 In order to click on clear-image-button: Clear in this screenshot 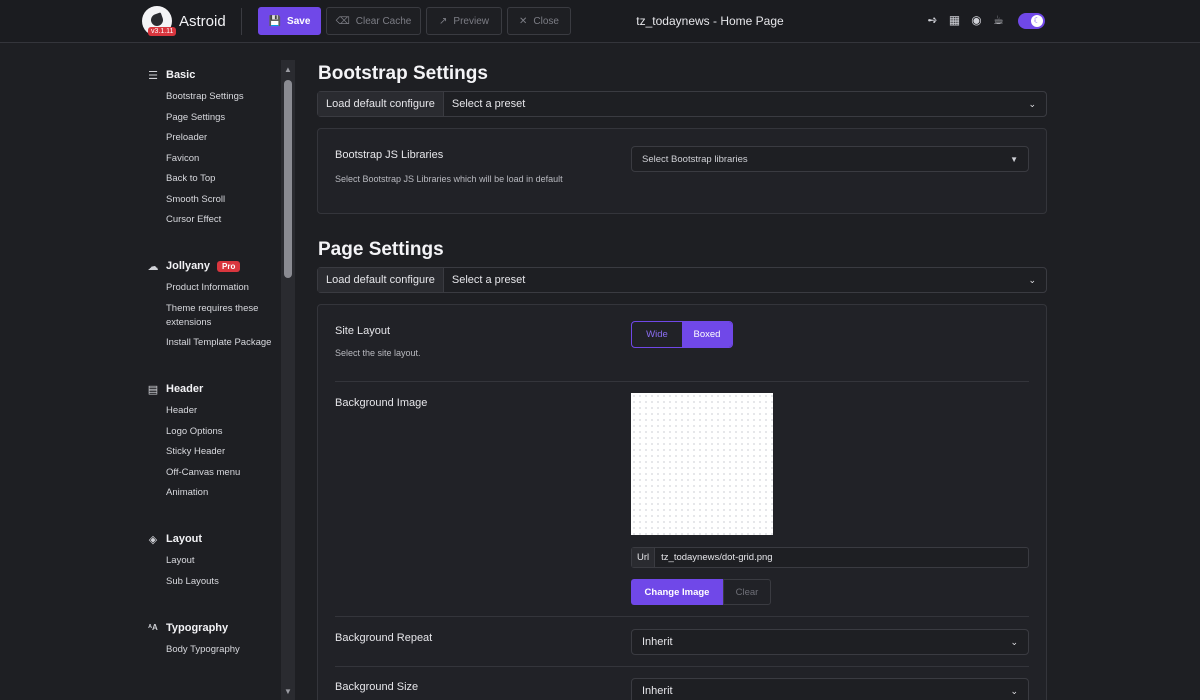, I will do `click(747, 592)`.